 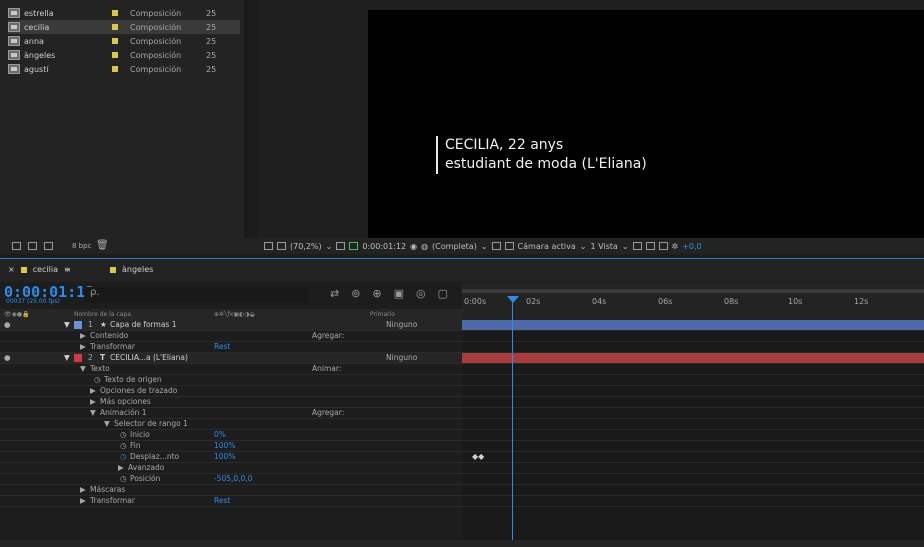 What do you see at coordinates (231, 325) in the screenshot?
I see `layer-row: ● ▼ 1 ★ Capa de formas 1 Ninguno` at bounding box center [231, 325].